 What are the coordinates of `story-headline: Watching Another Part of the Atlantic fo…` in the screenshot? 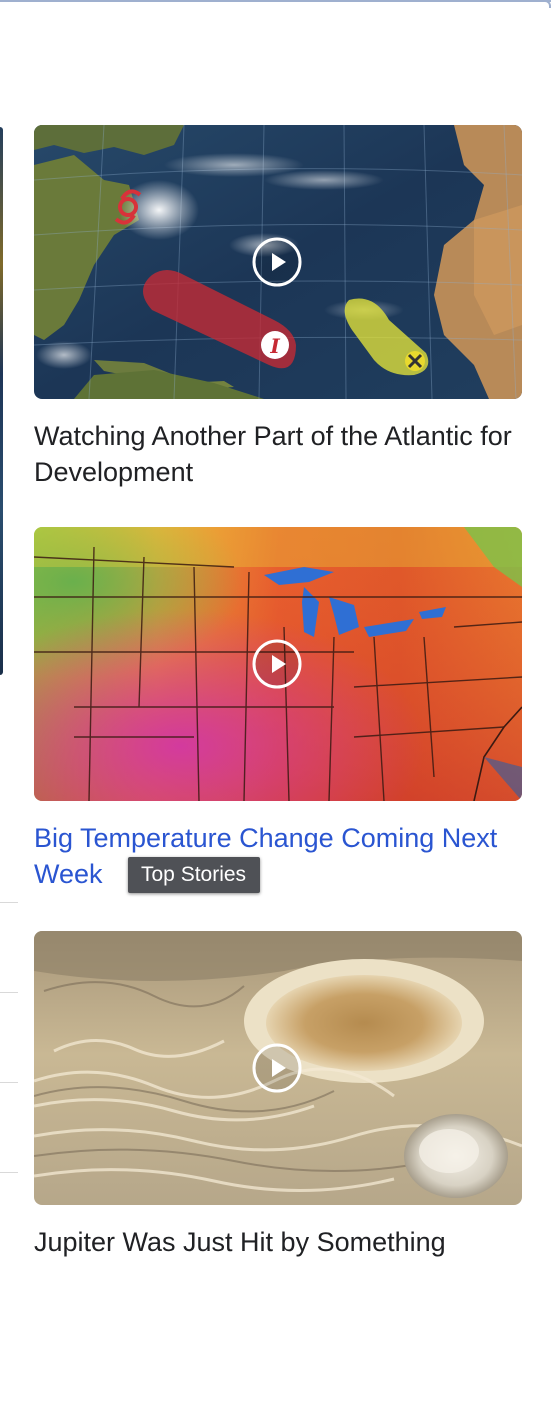 It's located at (278, 444).